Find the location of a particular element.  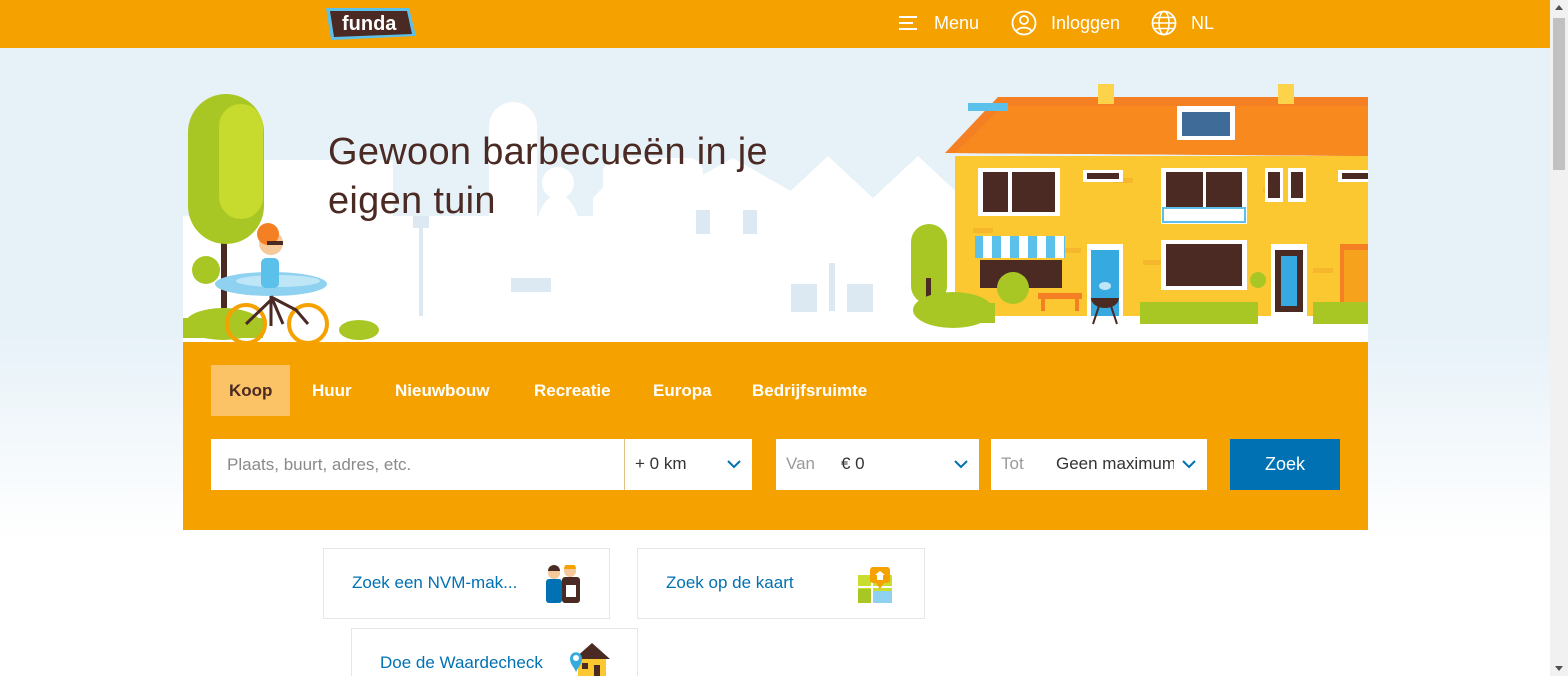

map-icon is located at coordinates (875, 585).